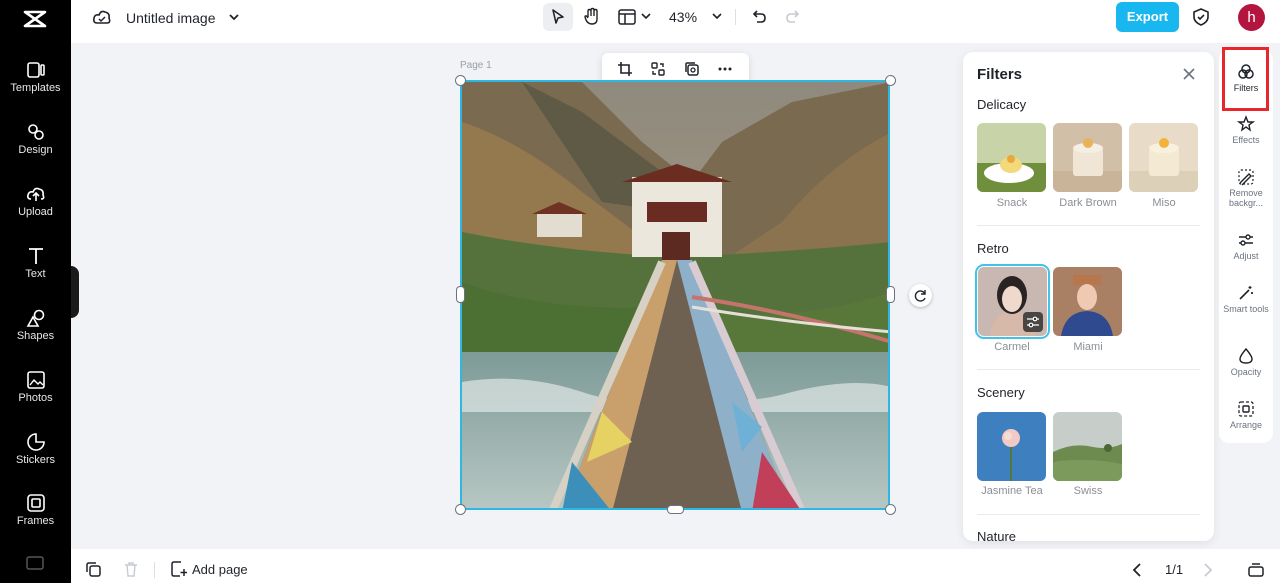 The height and width of the screenshot is (583, 1280). I want to click on jasmine-tea-thumbnail, so click(1011, 446).